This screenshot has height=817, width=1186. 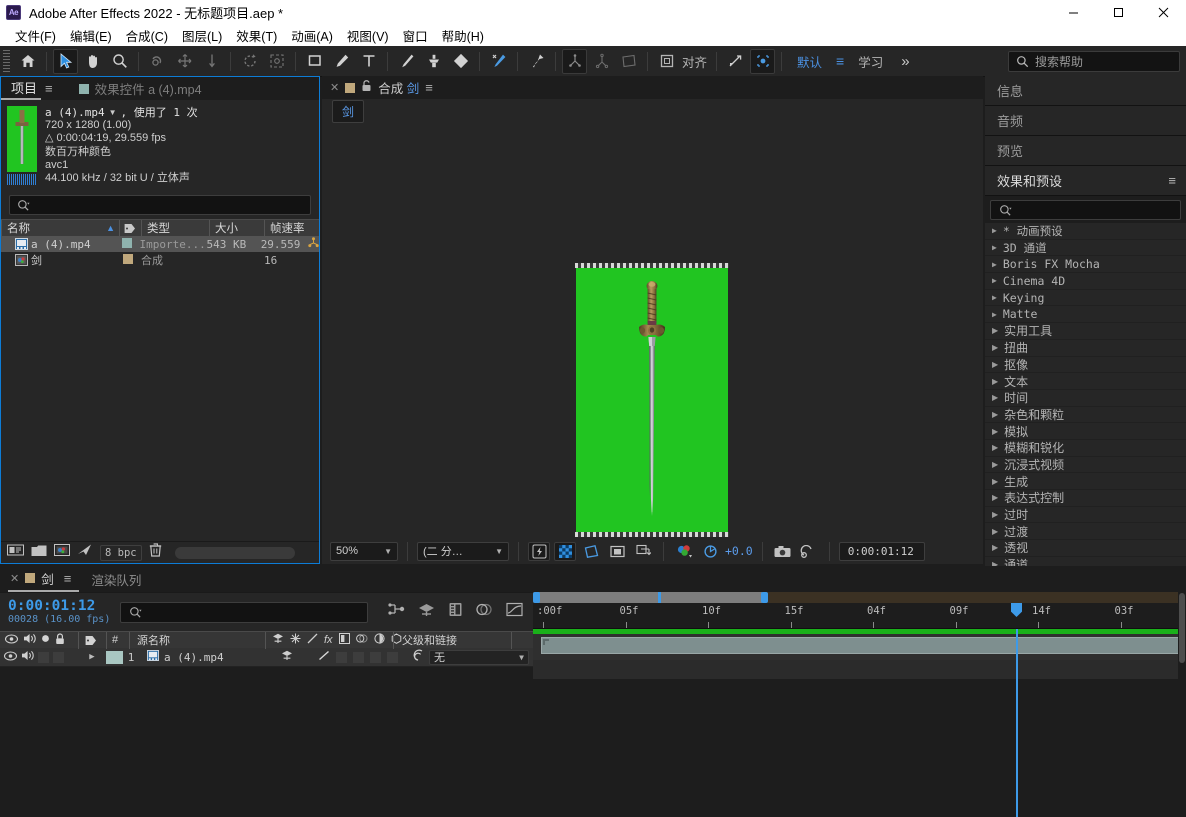 I want to click on brush-tool-icon, so click(x=406, y=61).